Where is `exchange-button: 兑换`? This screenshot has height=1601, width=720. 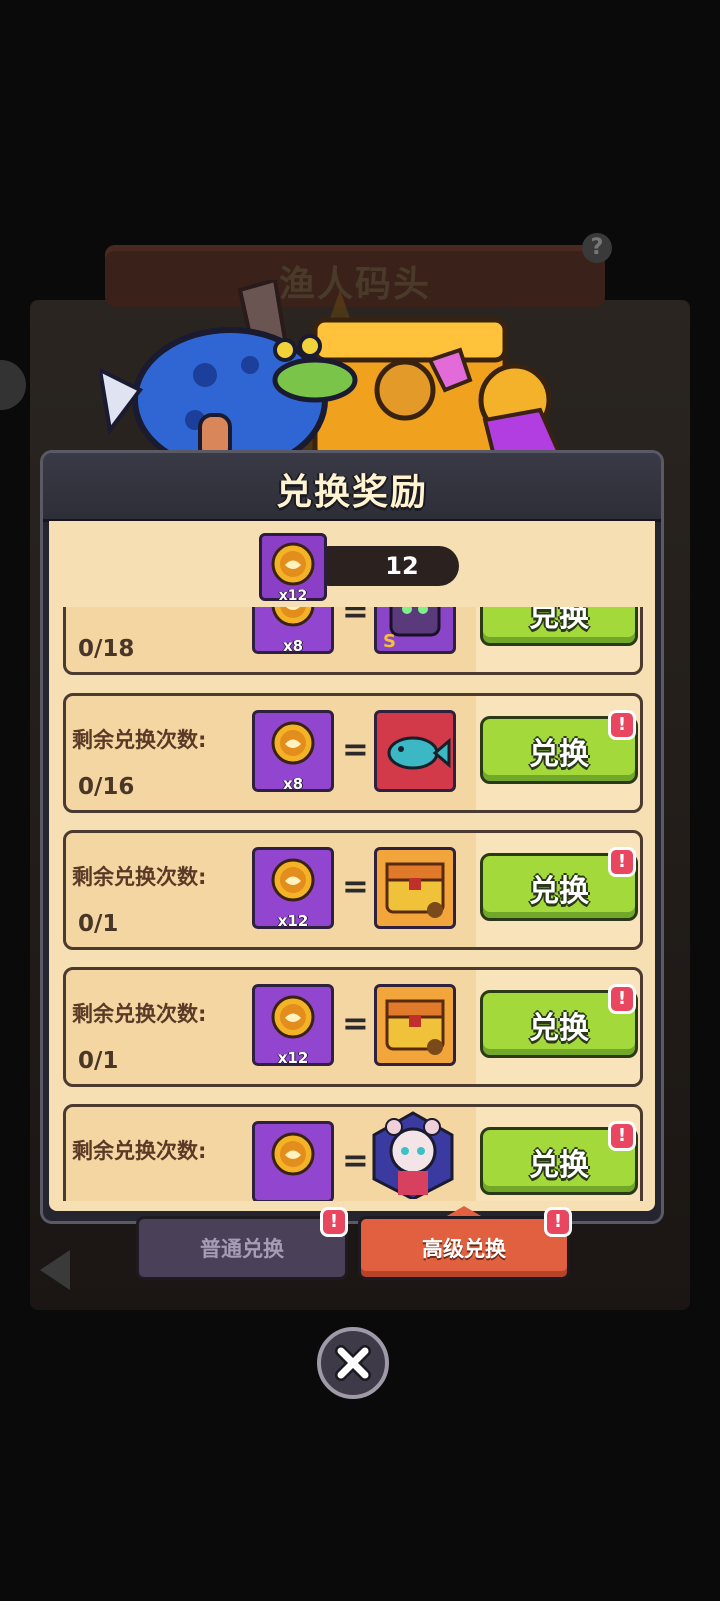
exchange-button: 兑换 is located at coordinates (559, 626).